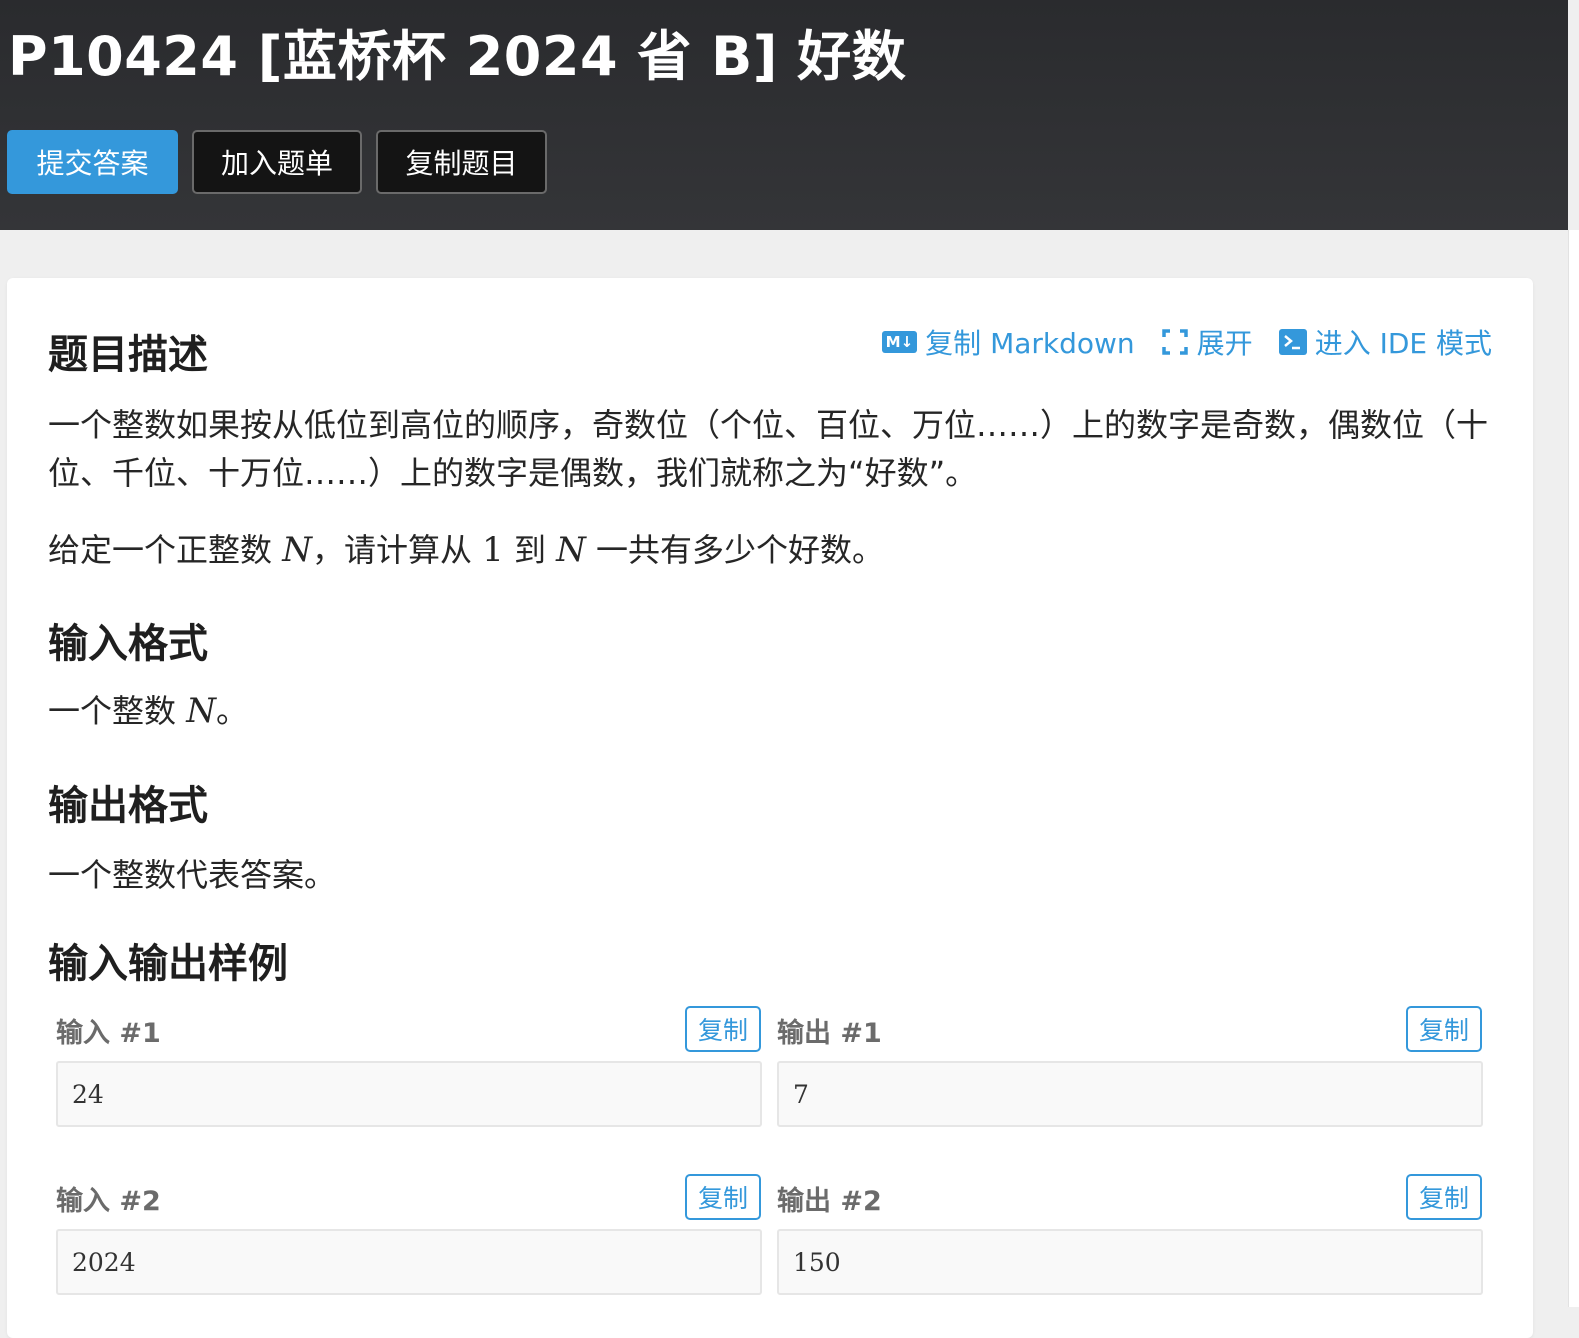  Describe the element at coordinates (128, 806) in the screenshot. I see `section-title-output-format: 输出格式` at that location.